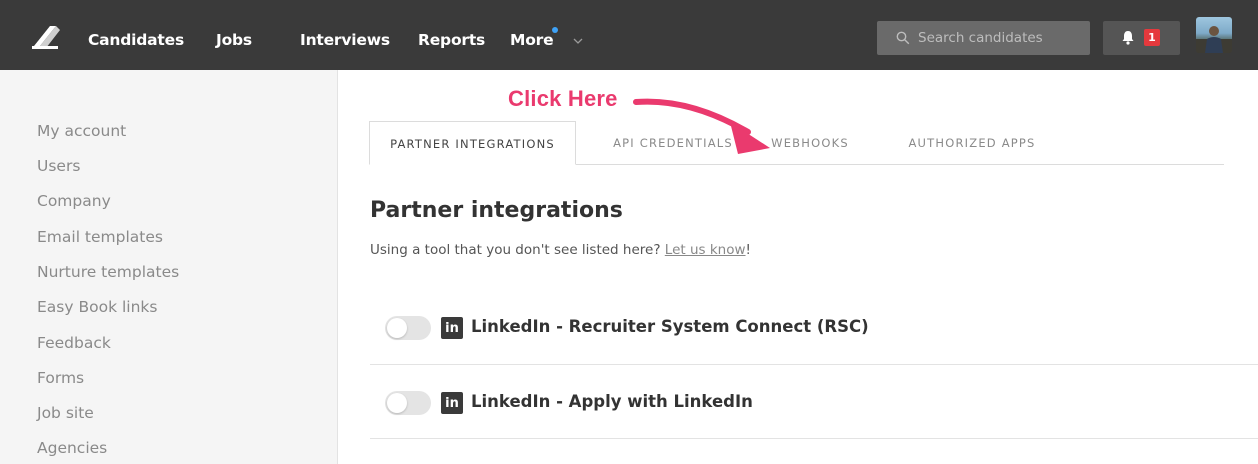 The height and width of the screenshot is (464, 1258). Describe the element at coordinates (74, 343) in the screenshot. I see `sidebar-item-feedback: Feedback` at that location.